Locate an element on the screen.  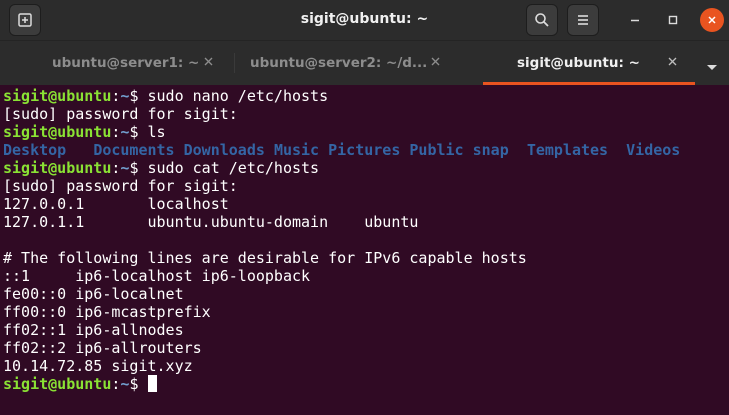
directory-name: Public is located at coordinates (436, 150).